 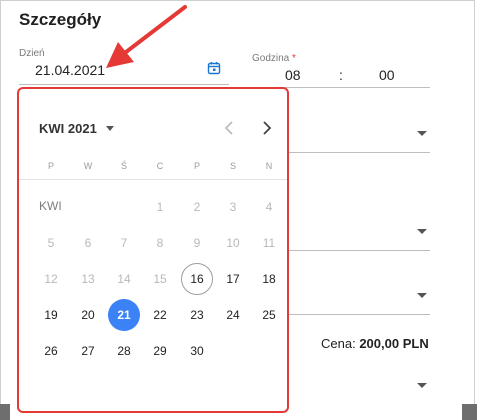 What do you see at coordinates (233, 207) in the screenshot?
I see `day-cell-3: 3` at bounding box center [233, 207].